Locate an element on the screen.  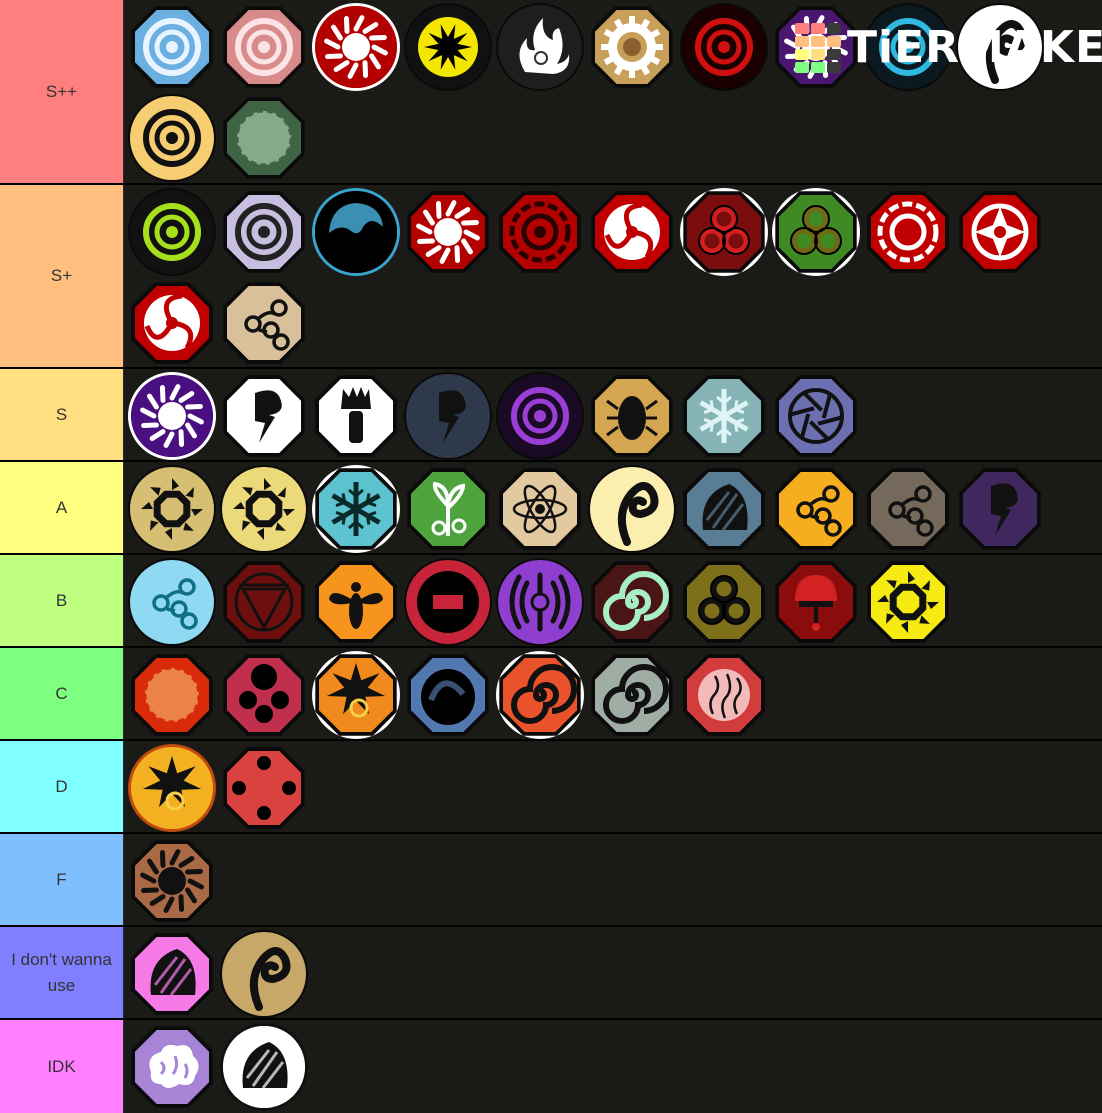
purple-sun-icon is located at coordinates (816, 46).